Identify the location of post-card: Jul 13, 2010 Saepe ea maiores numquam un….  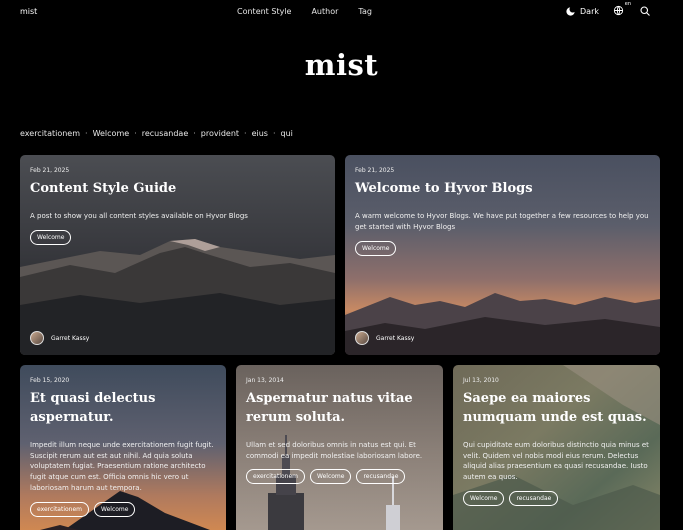
(556, 447).